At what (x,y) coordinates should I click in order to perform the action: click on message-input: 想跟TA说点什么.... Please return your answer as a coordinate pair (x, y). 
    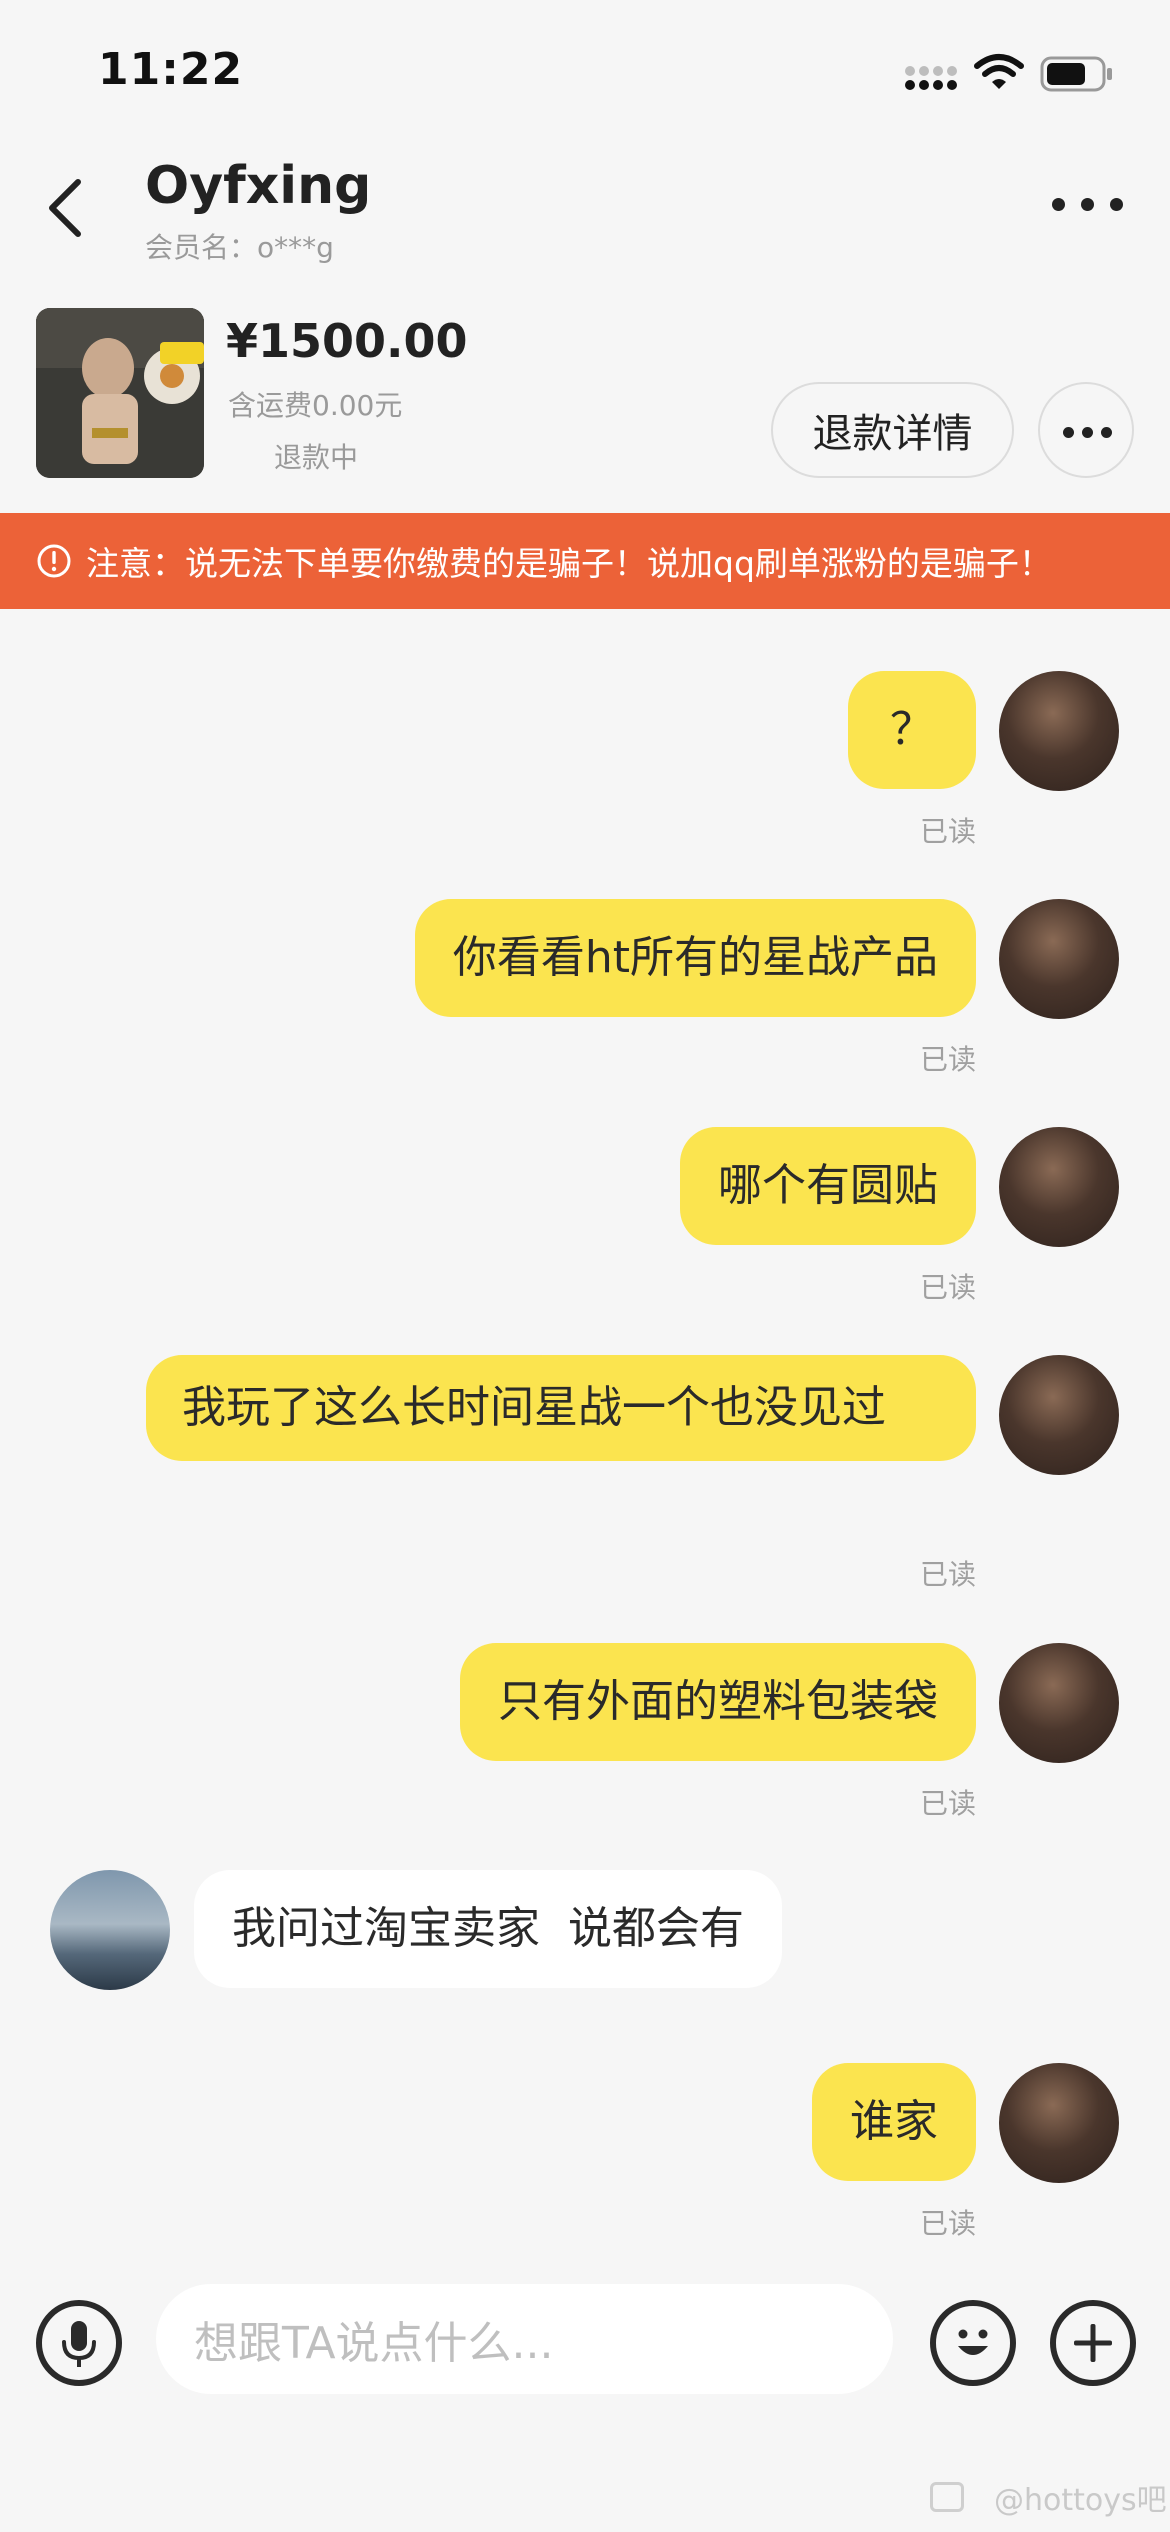
    Looking at the image, I should click on (524, 2339).